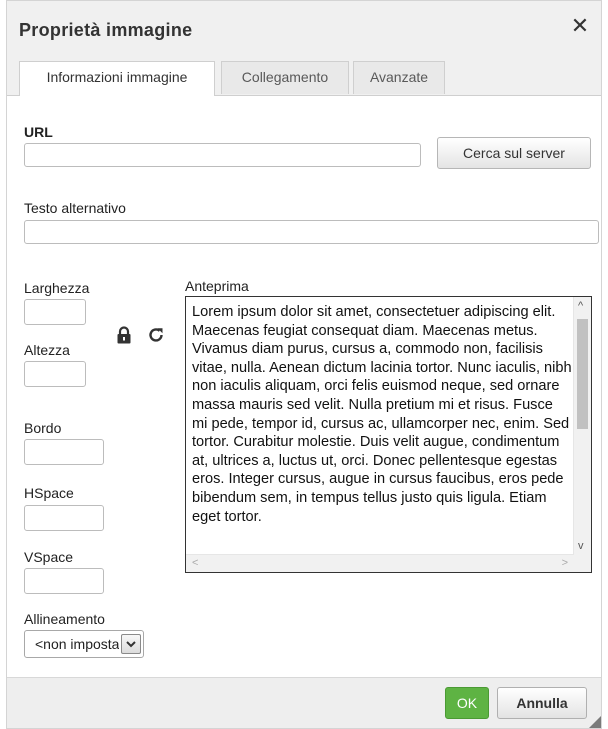  I want to click on url-input, so click(222, 155).